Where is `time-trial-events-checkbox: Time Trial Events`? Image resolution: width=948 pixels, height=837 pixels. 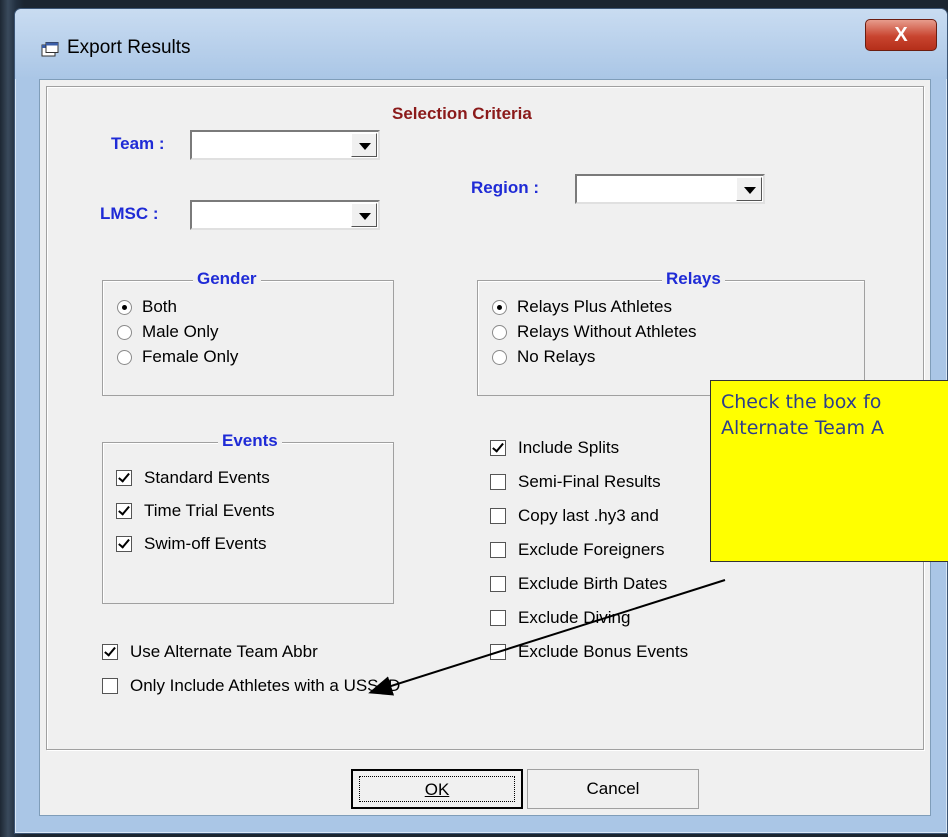 time-trial-events-checkbox: Time Trial Events is located at coordinates (195, 511).